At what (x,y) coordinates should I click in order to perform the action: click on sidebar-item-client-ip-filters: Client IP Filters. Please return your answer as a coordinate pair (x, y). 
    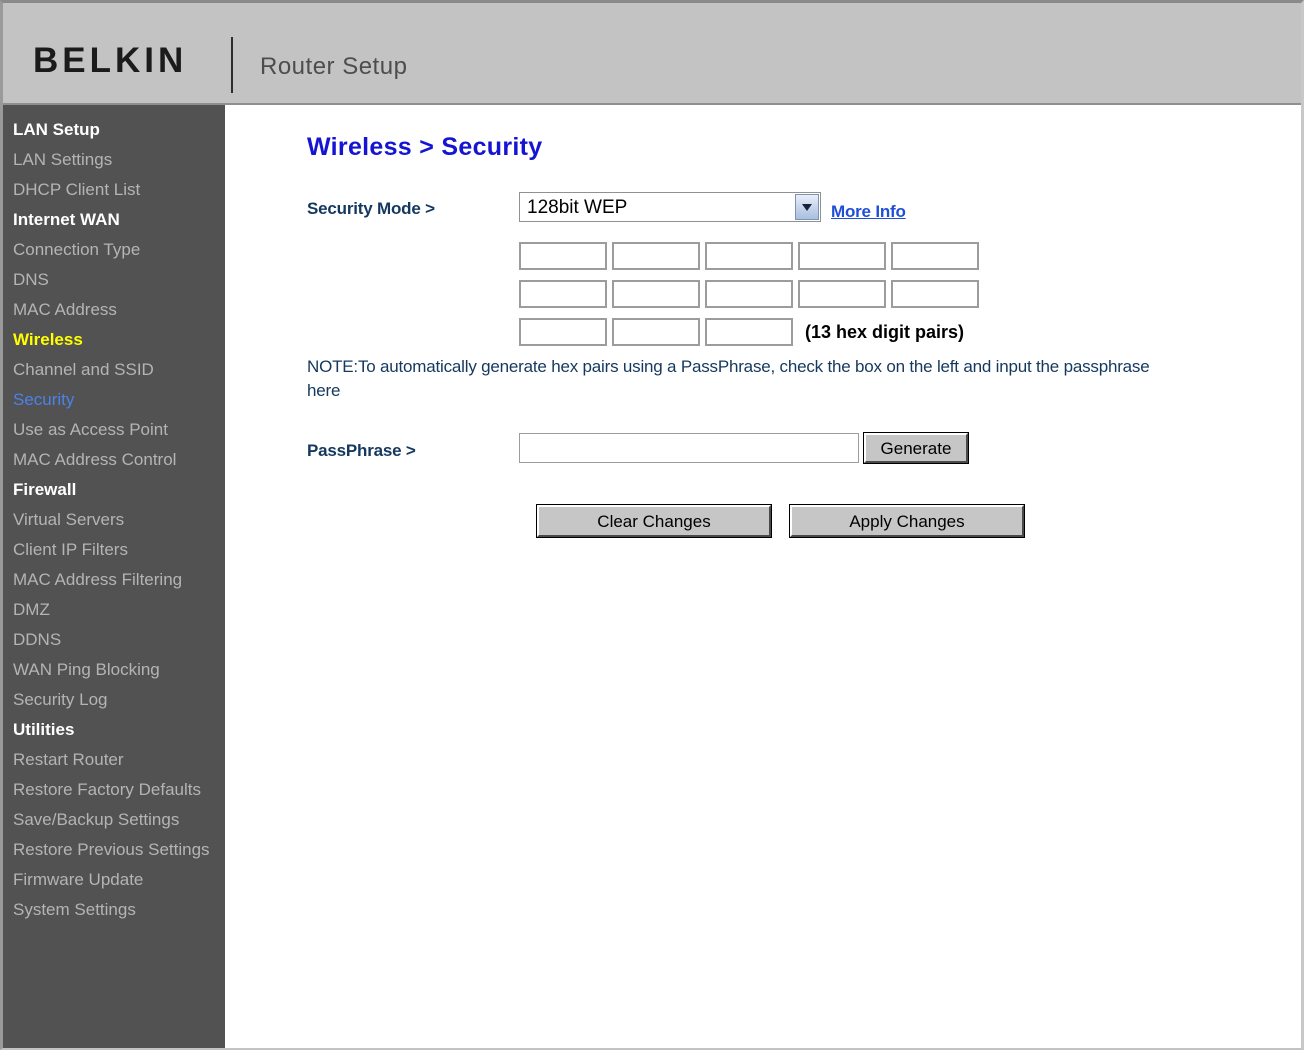
    Looking at the image, I should click on (114, 550).